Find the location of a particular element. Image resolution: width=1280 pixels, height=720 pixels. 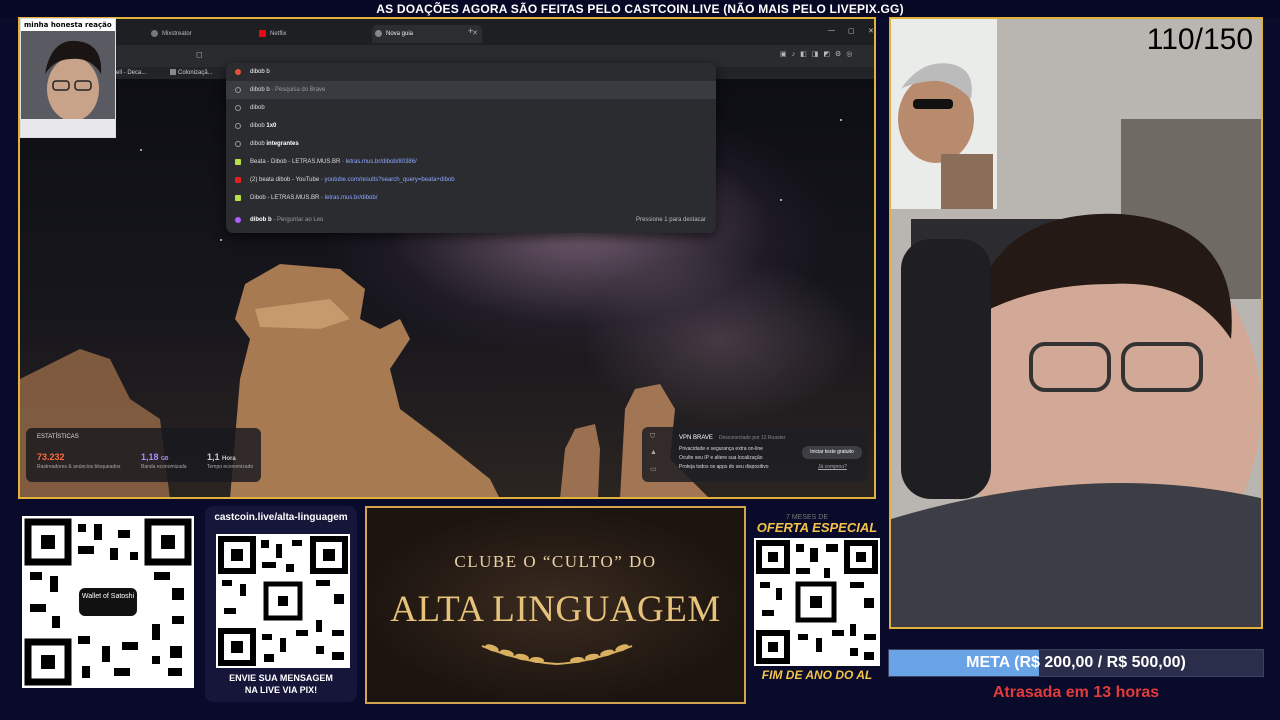

offer-footer: FIM DE ANO DO AL is located at coordinates (817, 675).